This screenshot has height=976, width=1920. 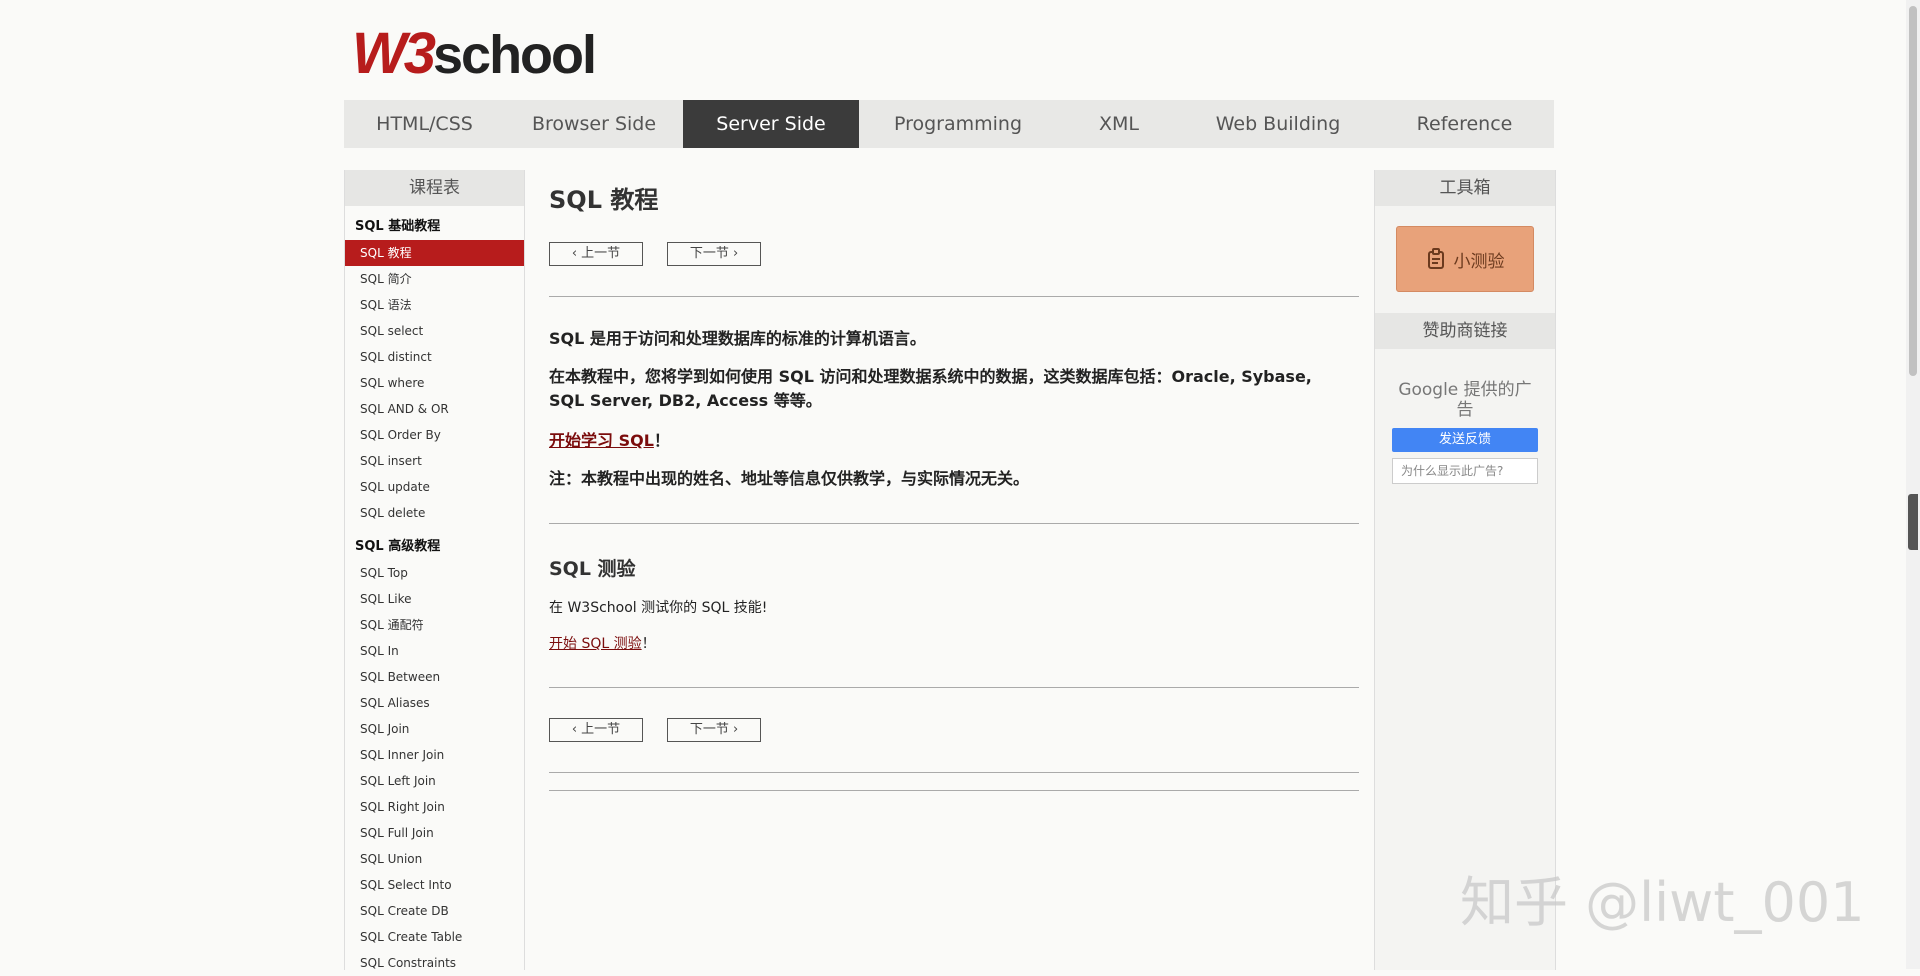 I want to click on logo-school: school, so click(x=515, y=55).